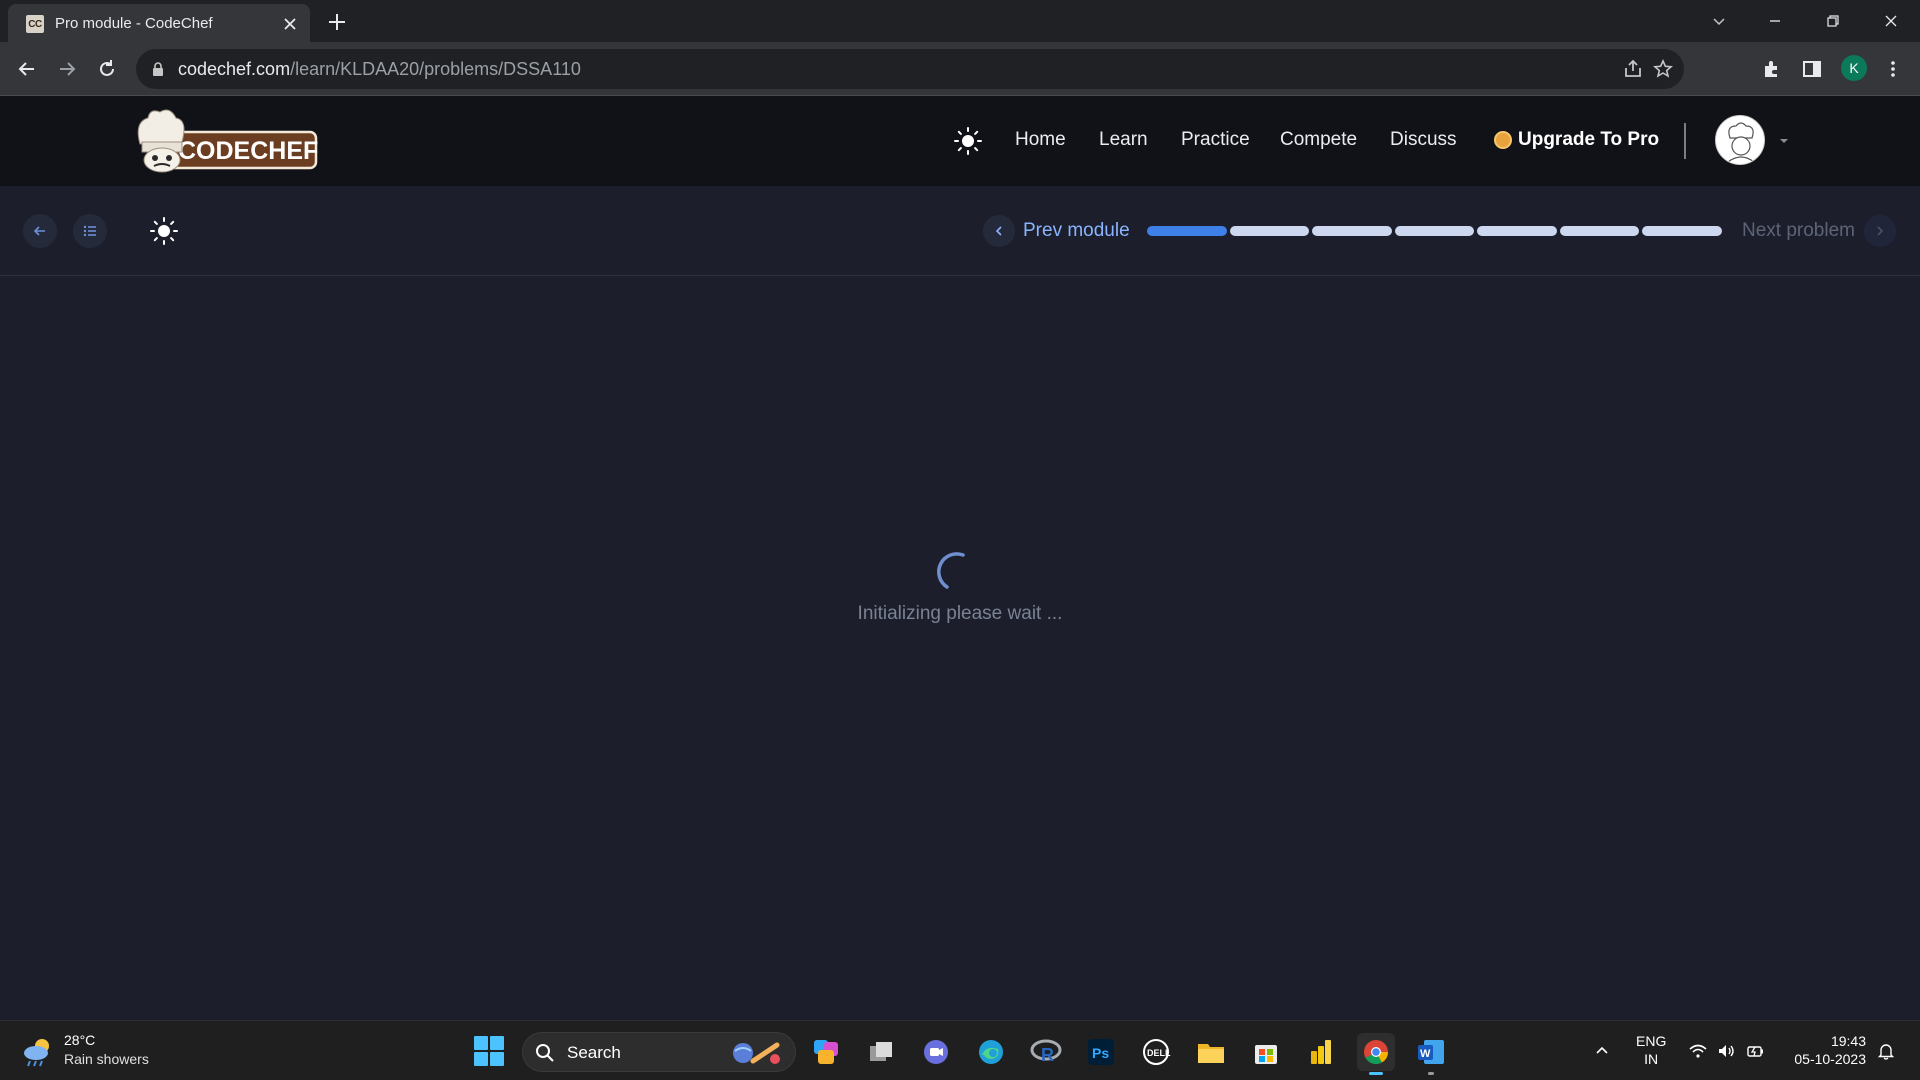  Describe the element at coordinates (1215, 140) in the screenshot. I see `nav-practice: Practice` at that location.